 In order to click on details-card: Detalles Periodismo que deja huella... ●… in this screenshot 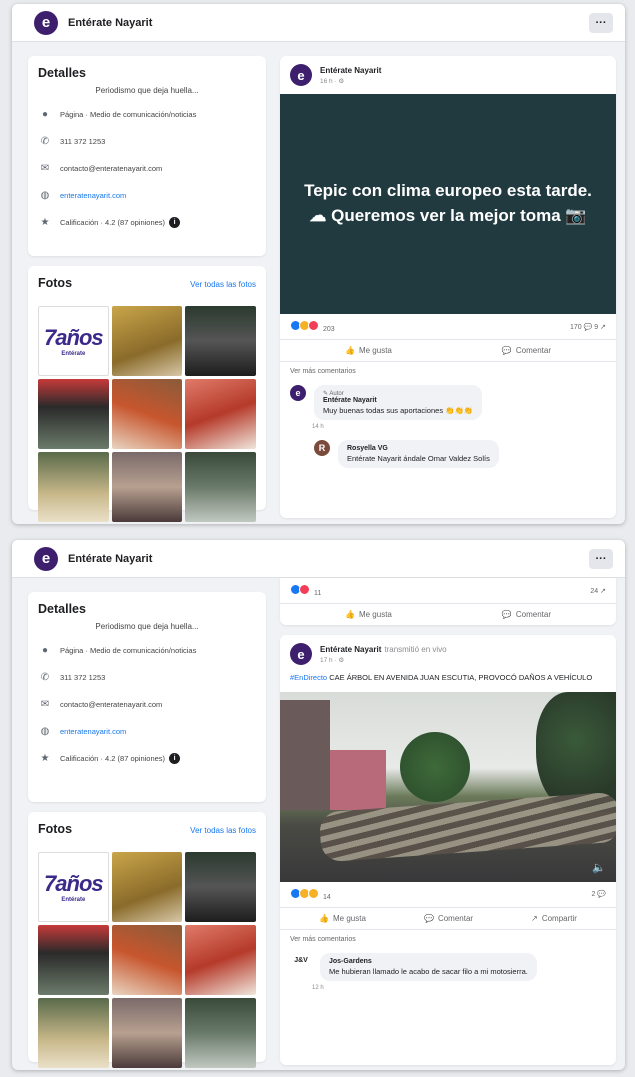, I will do `click(147, 697)`.